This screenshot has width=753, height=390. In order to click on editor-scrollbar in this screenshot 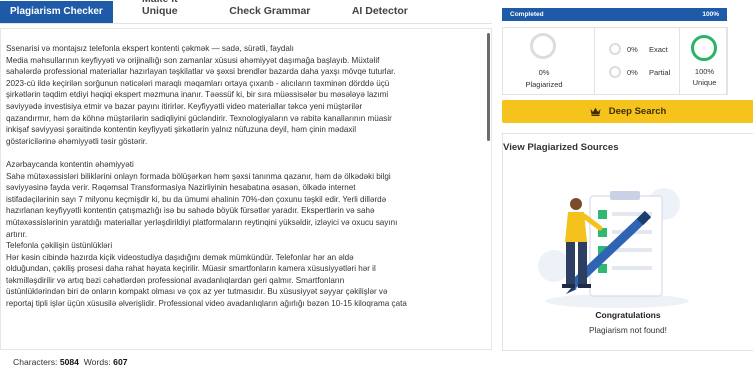, I will do `click(488, 87)`.